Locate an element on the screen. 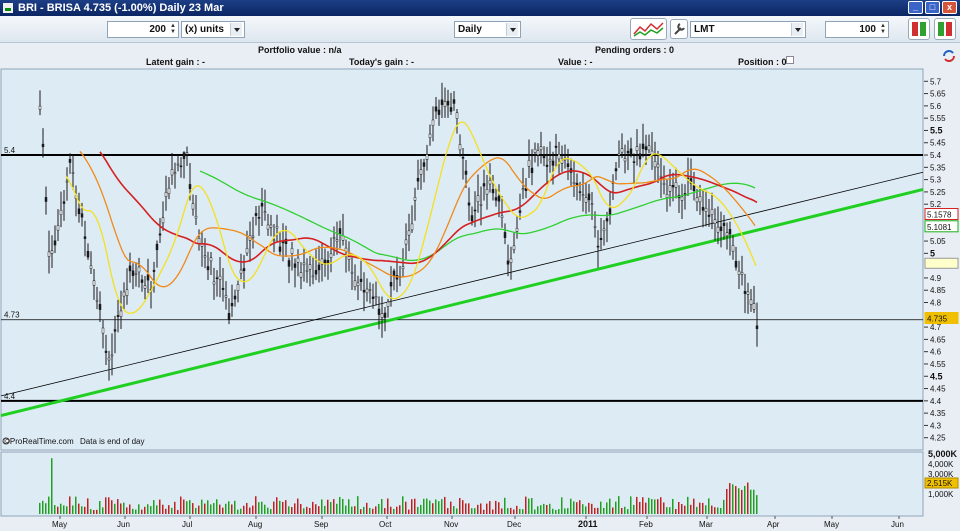 This screenshot has width=960, height=531. position-toggle-icon is located at coordinates (790, 60).